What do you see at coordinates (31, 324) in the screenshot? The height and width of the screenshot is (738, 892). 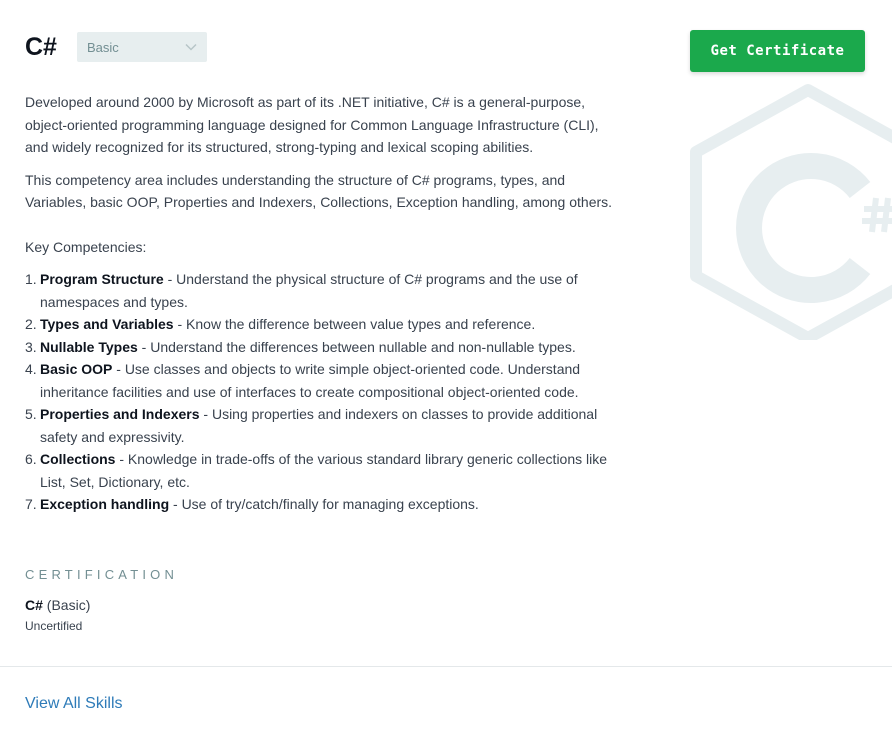 I see `list-item-number: 2.` at bounding box center [31, 324].